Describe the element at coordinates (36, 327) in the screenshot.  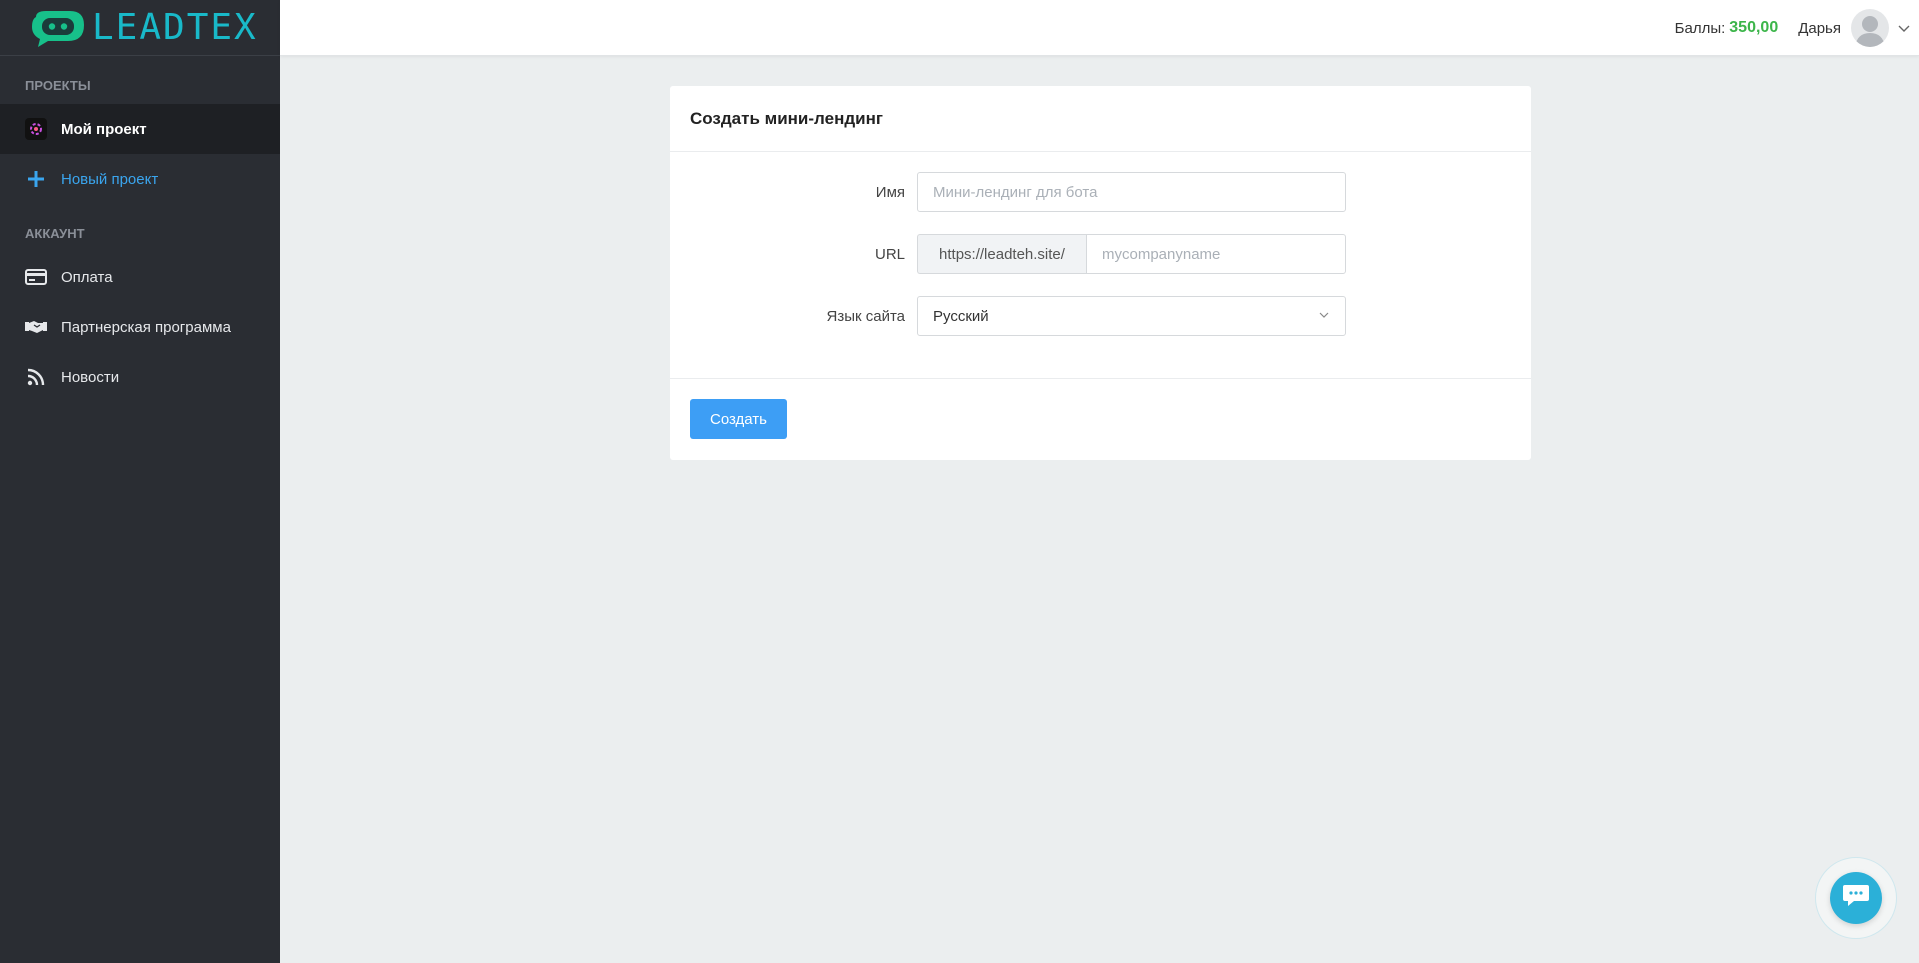
I see `handshake-icon` at that location.